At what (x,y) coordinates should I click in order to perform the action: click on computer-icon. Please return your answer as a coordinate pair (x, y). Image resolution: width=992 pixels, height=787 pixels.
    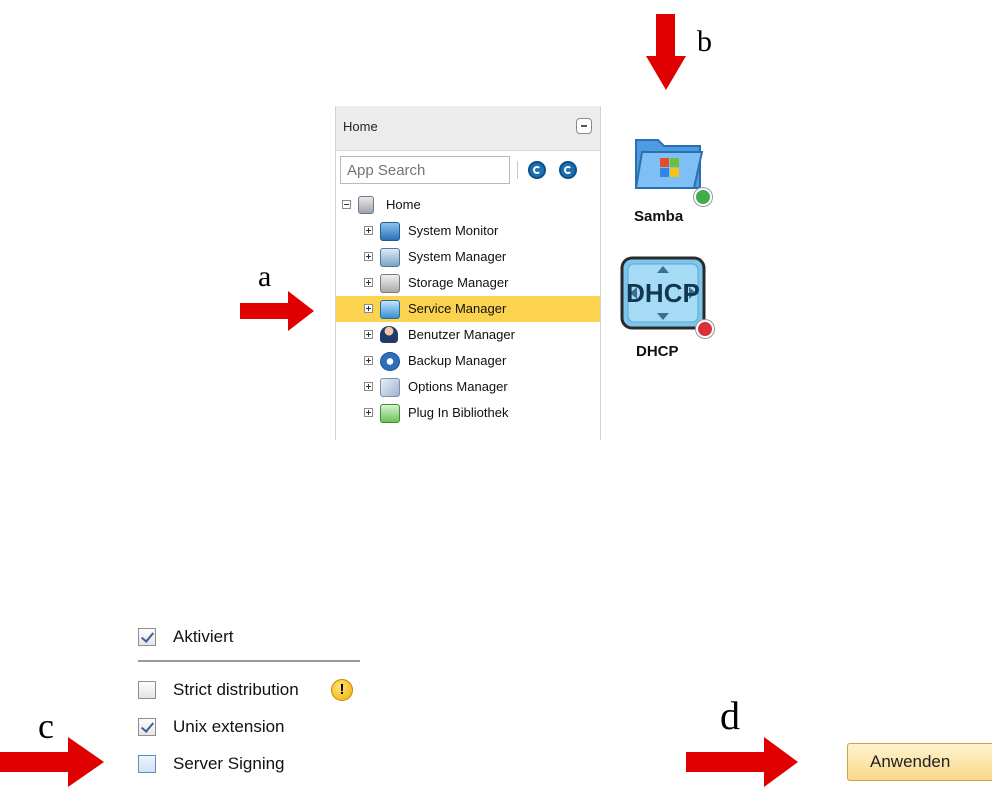
    Looking at the image, I should click on (366, 205).